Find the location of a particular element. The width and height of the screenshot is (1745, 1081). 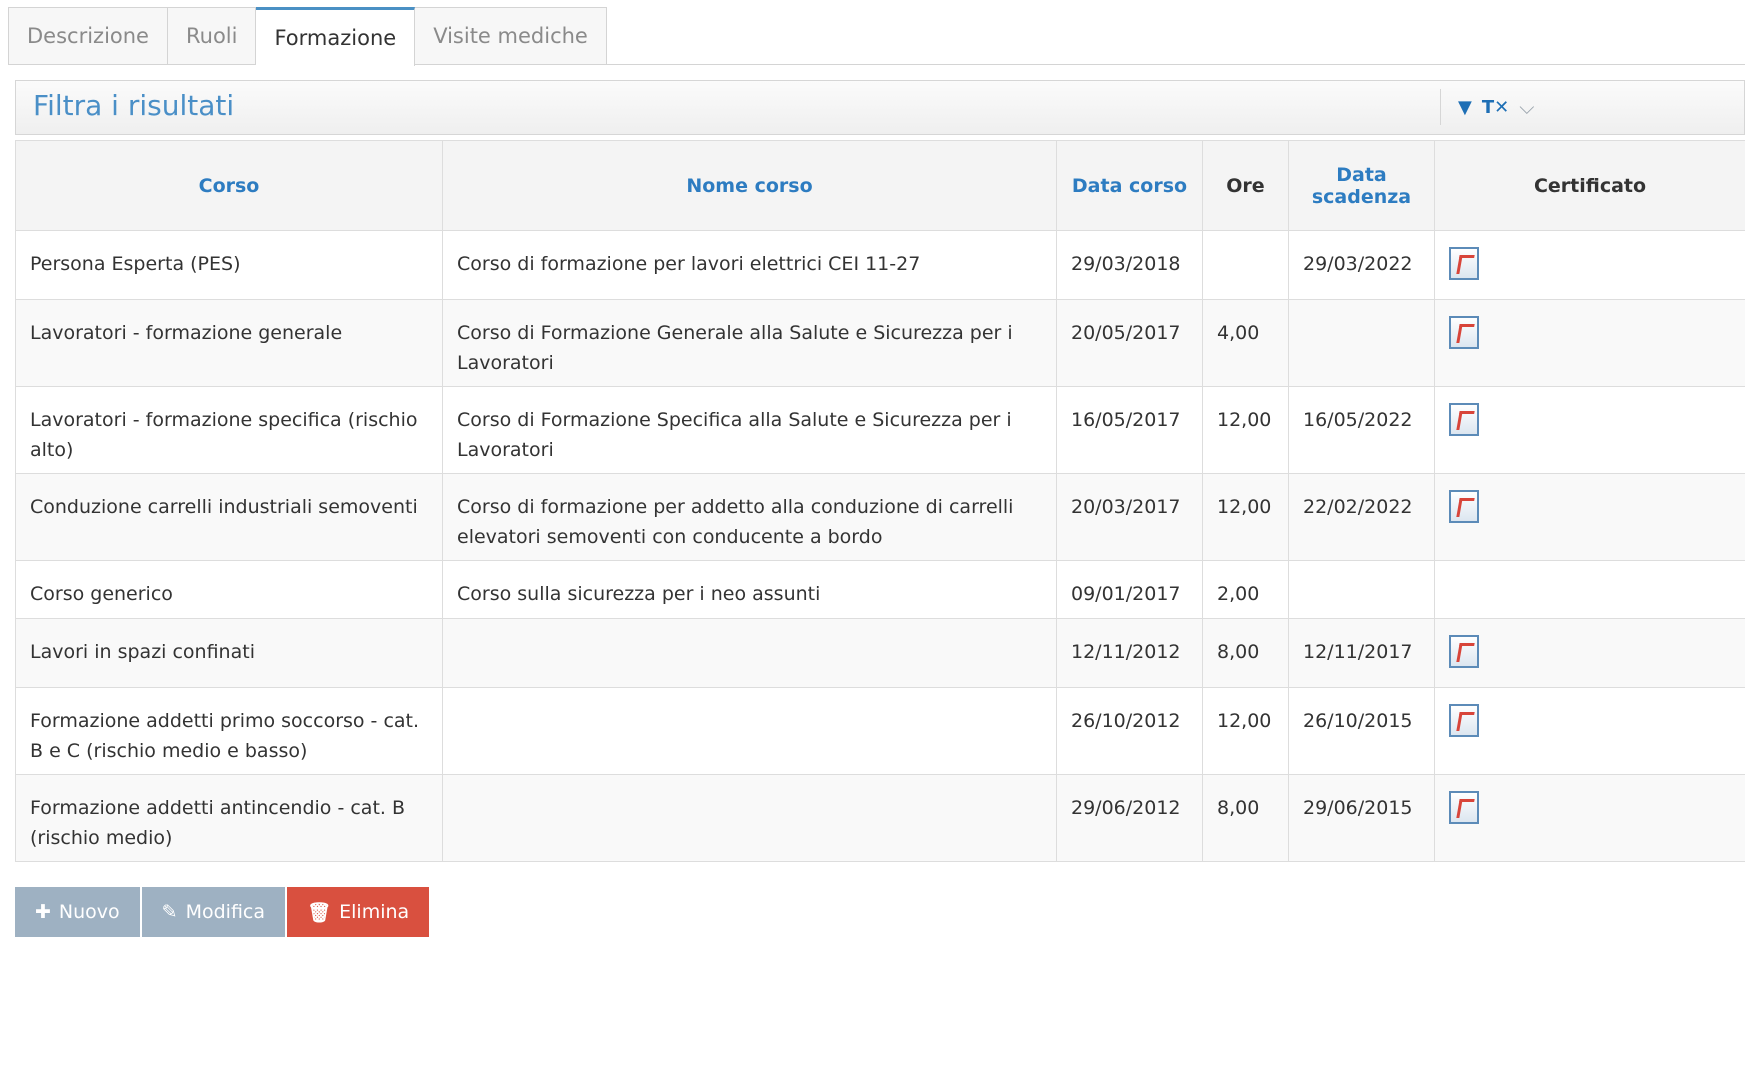

cell-corso: Corso generico is located at coordinates (229, 589).